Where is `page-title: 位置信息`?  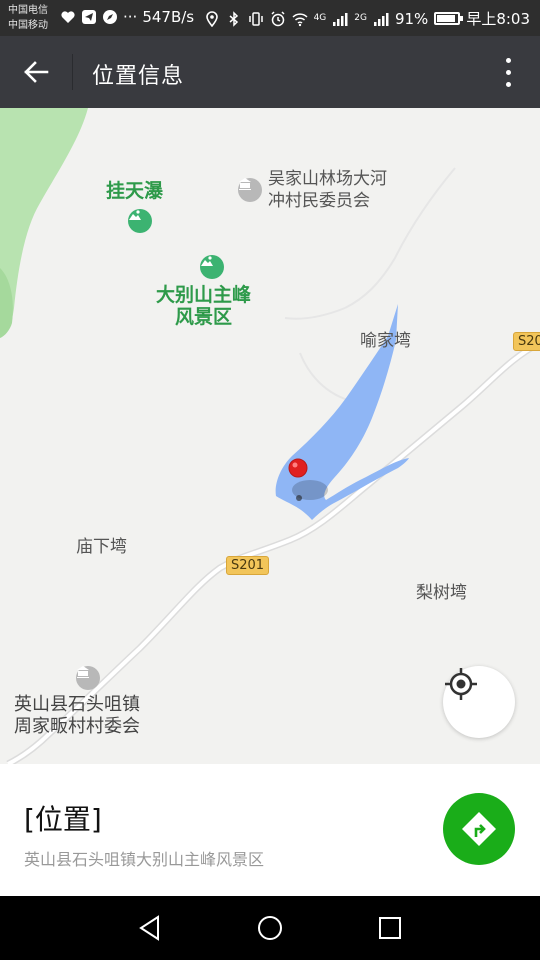 page-title: 位置信息 is located at coordinates (138, 76).